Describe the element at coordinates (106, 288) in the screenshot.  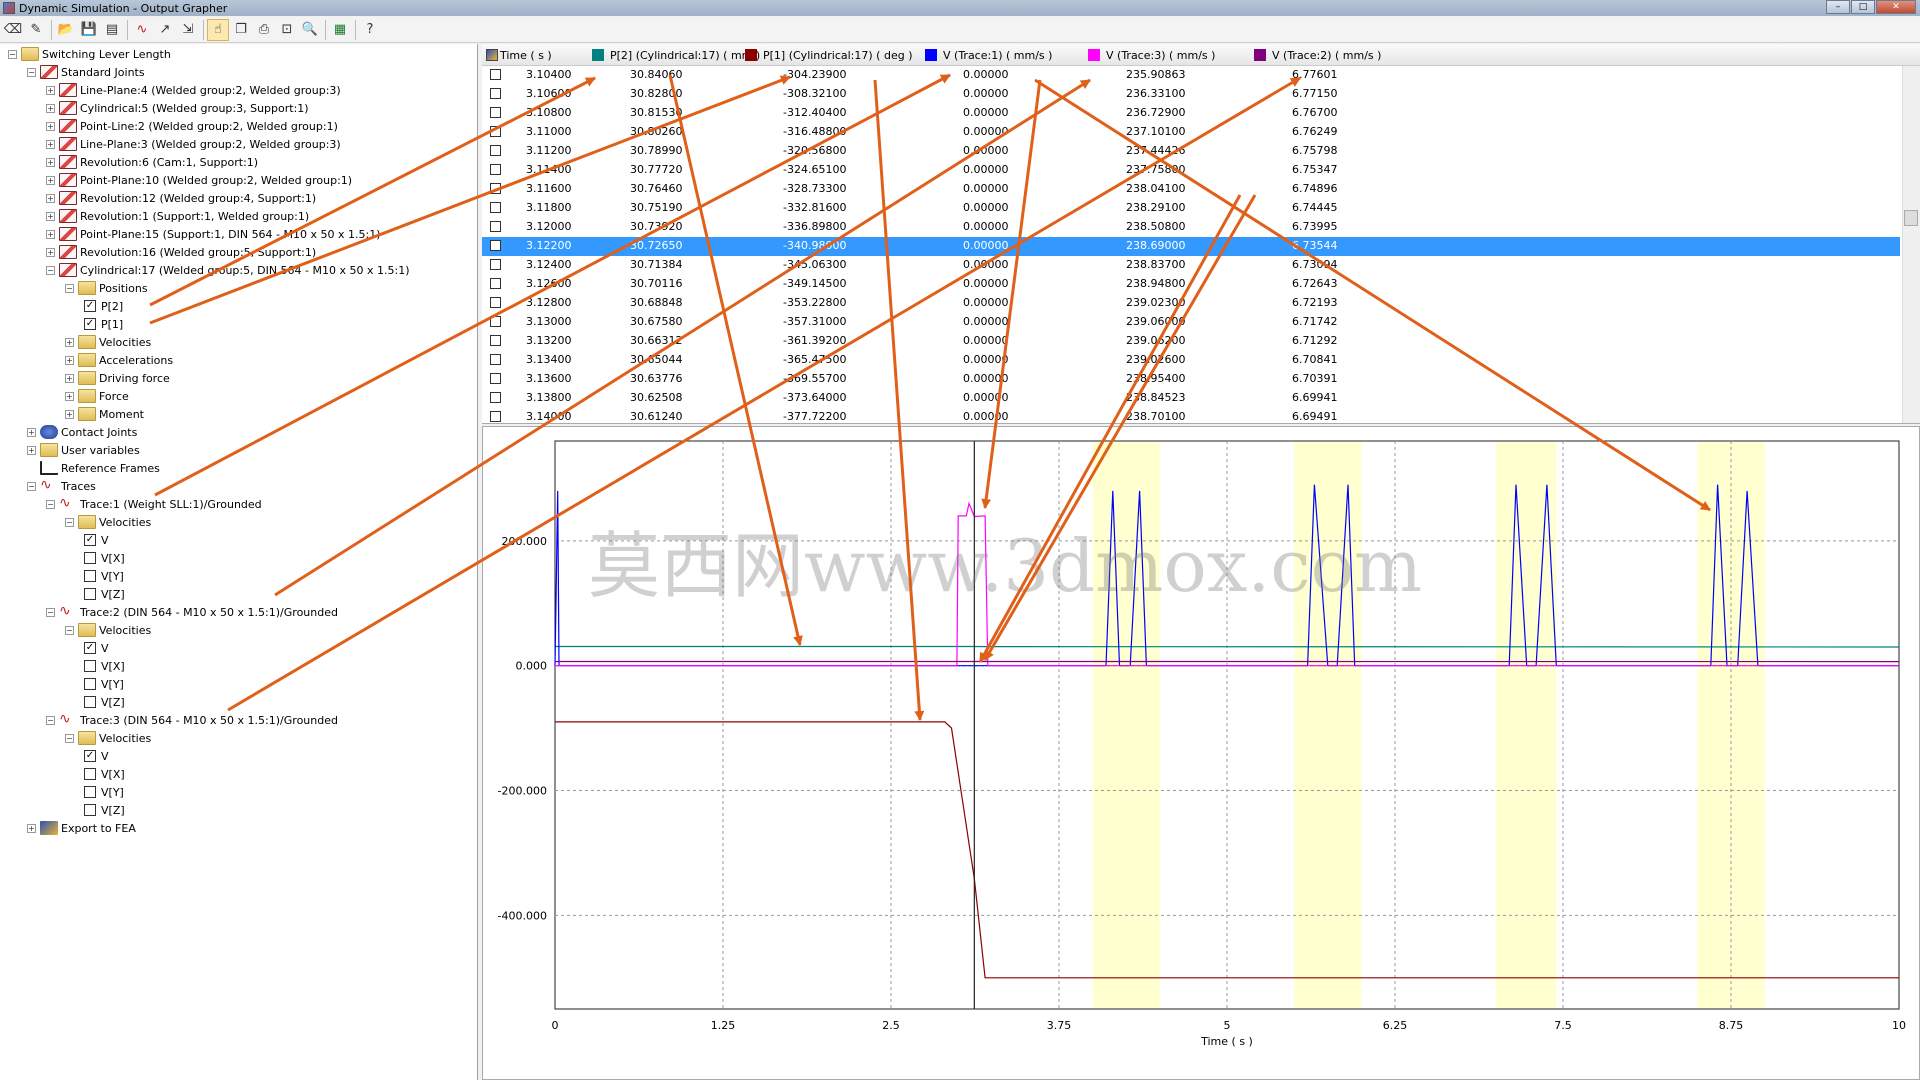
I see `tree-item: − Positions` at that location.